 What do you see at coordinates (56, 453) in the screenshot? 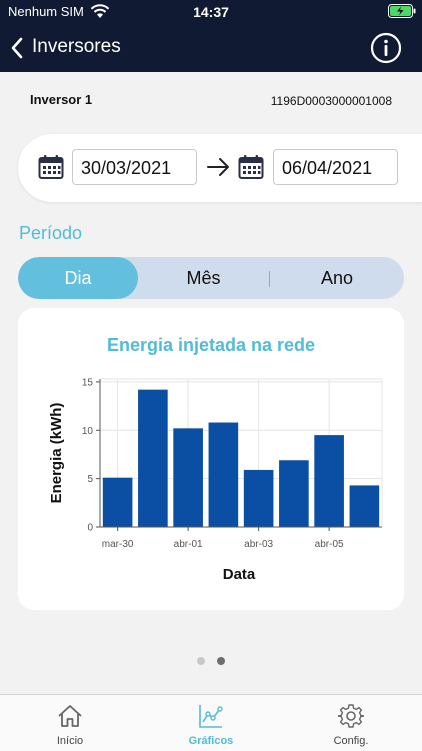
I see `y-axis-title: Energia (kWh)` at bounding box center [56, 453].